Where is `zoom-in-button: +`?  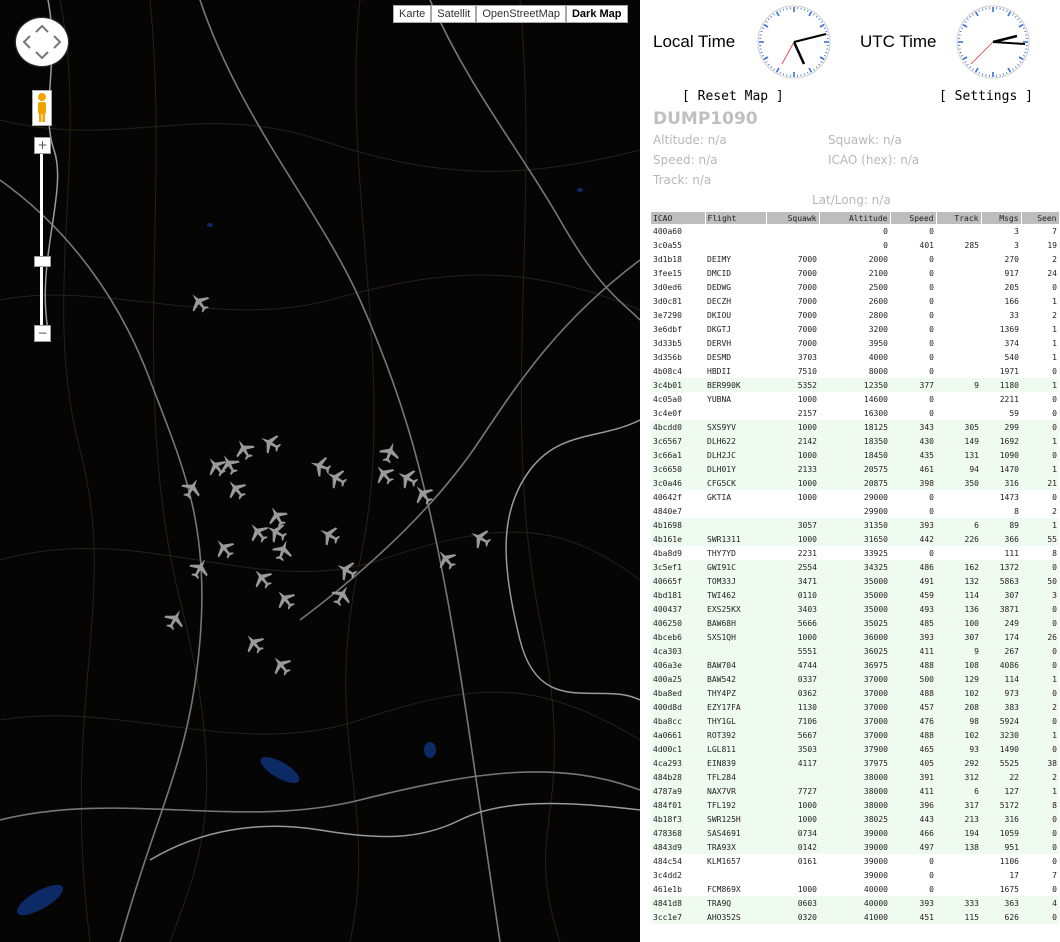
zoom-in-button: + is located at coordinates (42, 145).